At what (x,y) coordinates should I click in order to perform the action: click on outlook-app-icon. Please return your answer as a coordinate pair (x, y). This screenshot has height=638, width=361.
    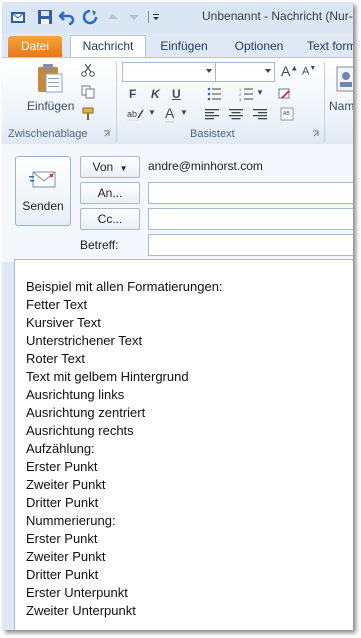
    Looking at the image, I should click on (18, 17).